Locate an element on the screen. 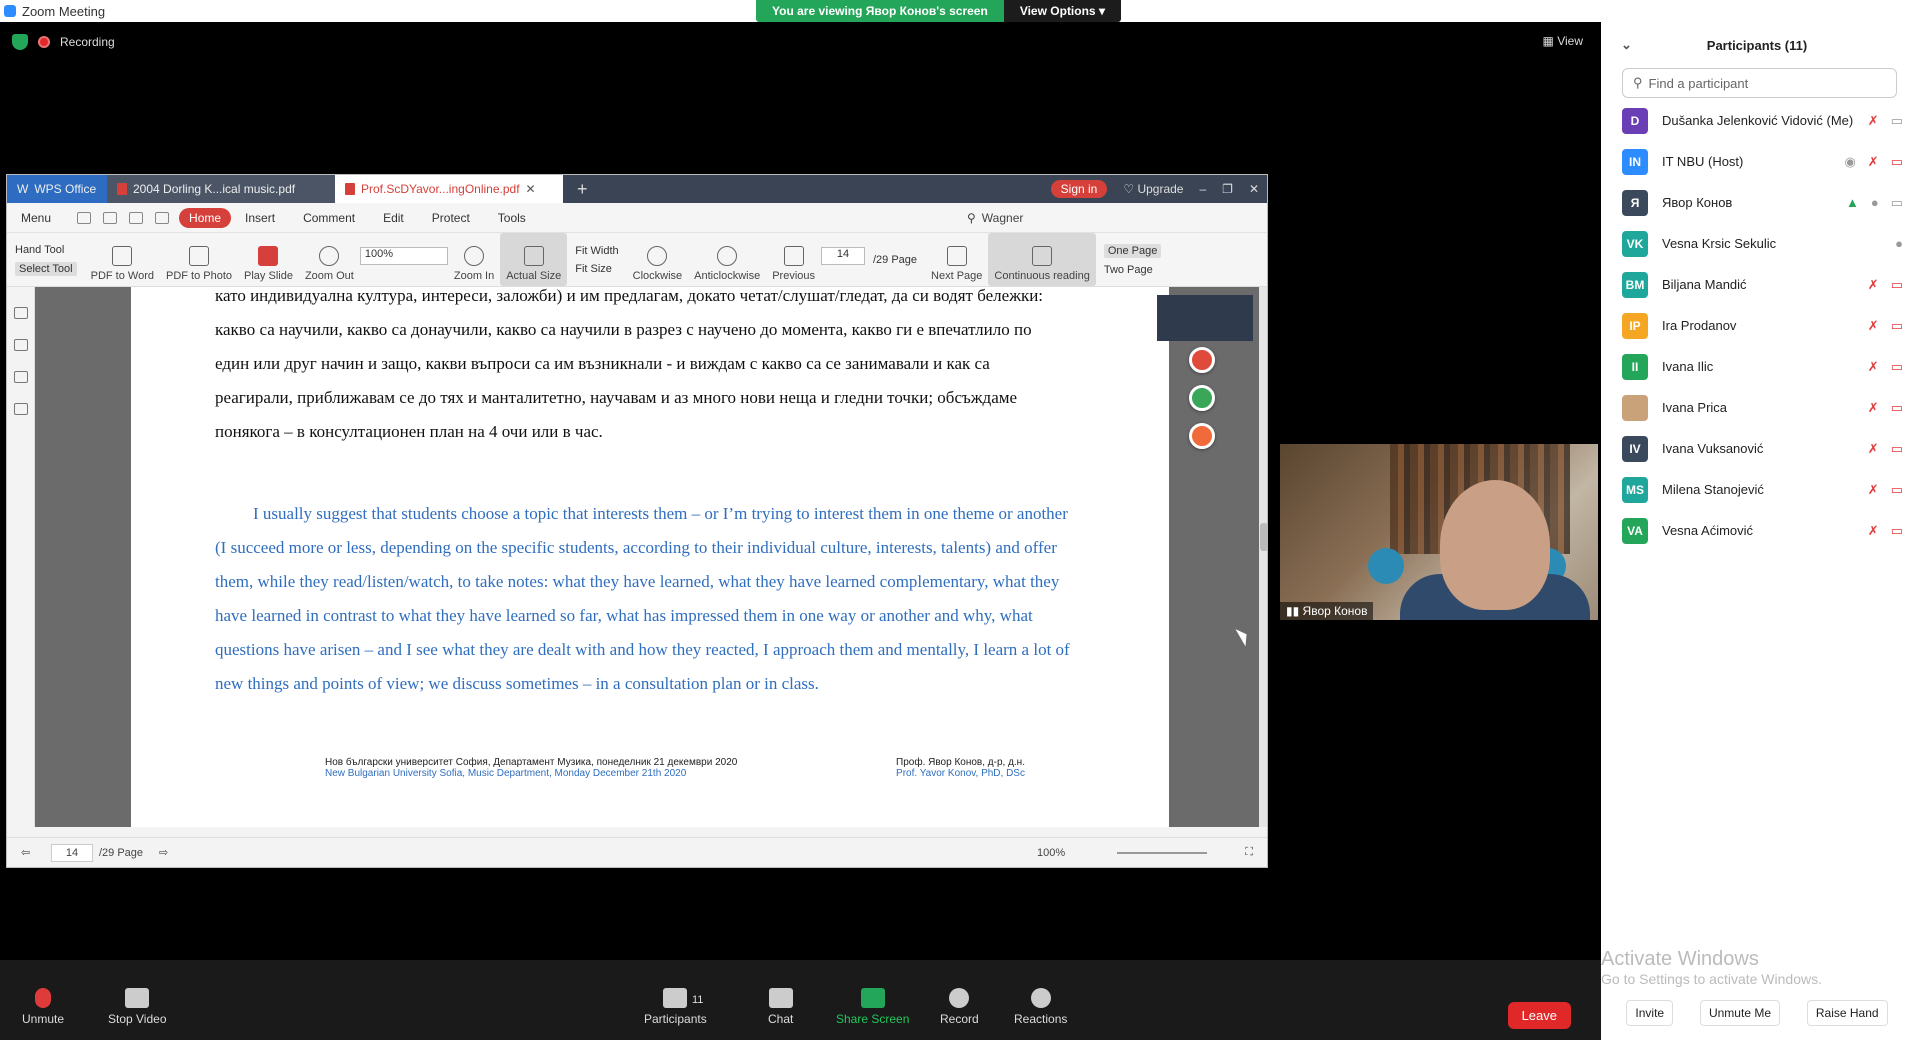 This screenshot has width=1913, height=1040. upgrade-button: ♡ Upgrade is located at coordinates (1153, 189).